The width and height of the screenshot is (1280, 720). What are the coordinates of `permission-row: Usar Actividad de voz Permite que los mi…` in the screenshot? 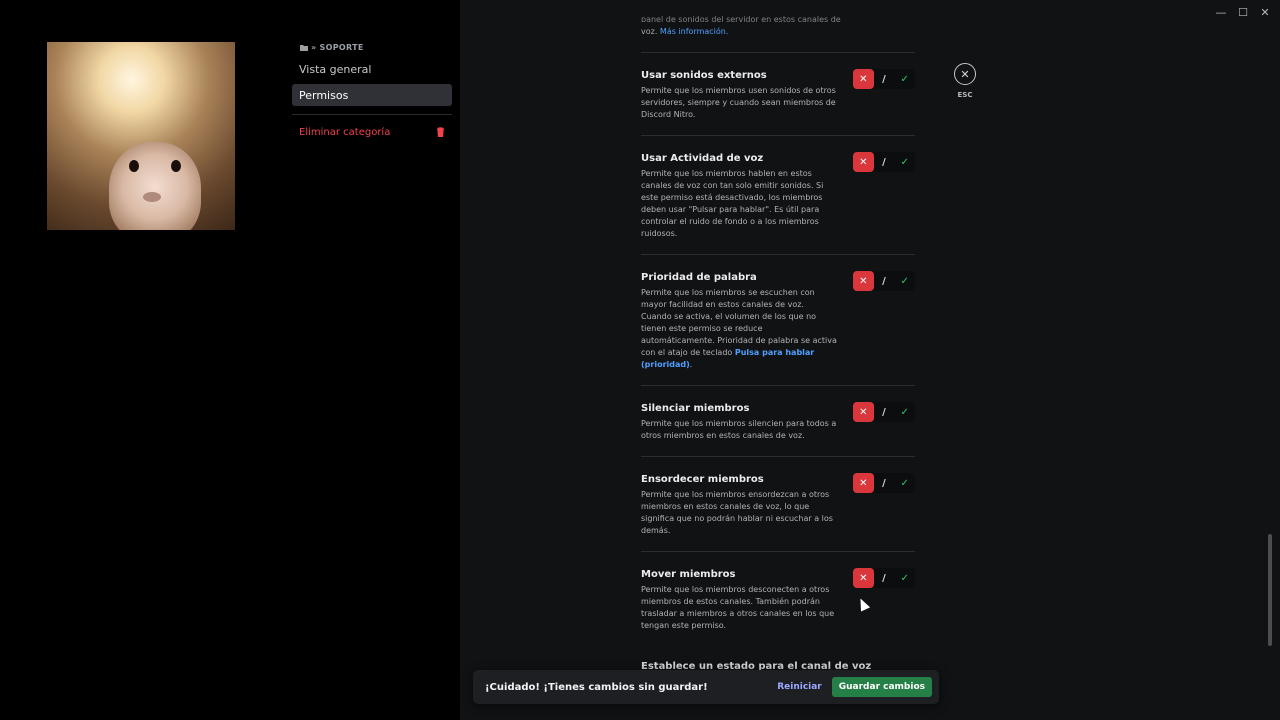 It's located at (778, 194).